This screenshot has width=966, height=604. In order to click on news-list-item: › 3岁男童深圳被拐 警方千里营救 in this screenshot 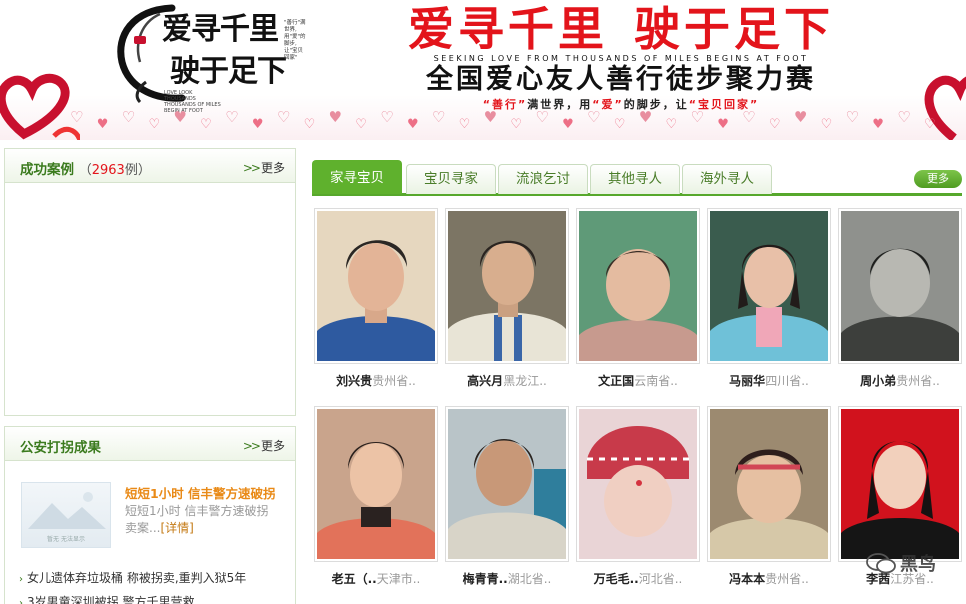, I will do `click(155, 597)`.